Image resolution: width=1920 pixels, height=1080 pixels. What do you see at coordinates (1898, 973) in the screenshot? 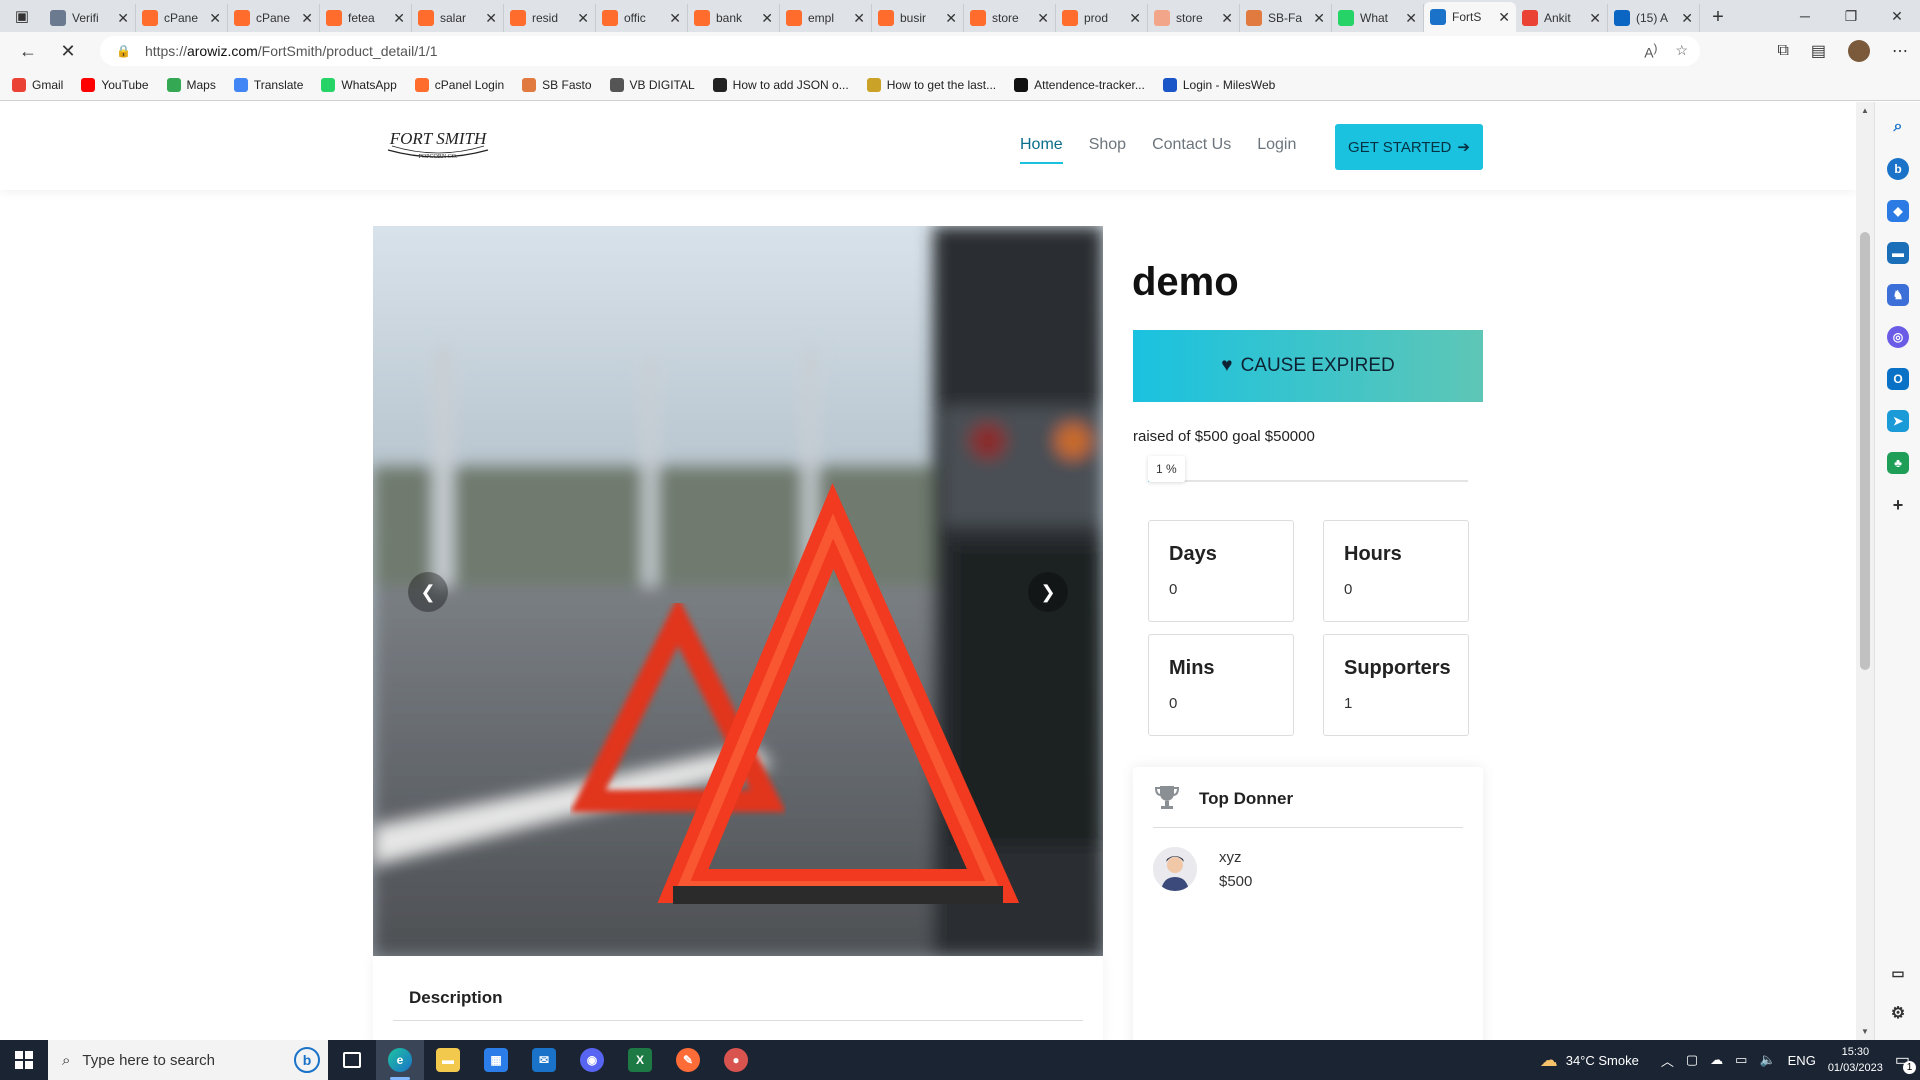
I see `sidebar-layout-icon: ▭` at bounding box center [1898, 973].